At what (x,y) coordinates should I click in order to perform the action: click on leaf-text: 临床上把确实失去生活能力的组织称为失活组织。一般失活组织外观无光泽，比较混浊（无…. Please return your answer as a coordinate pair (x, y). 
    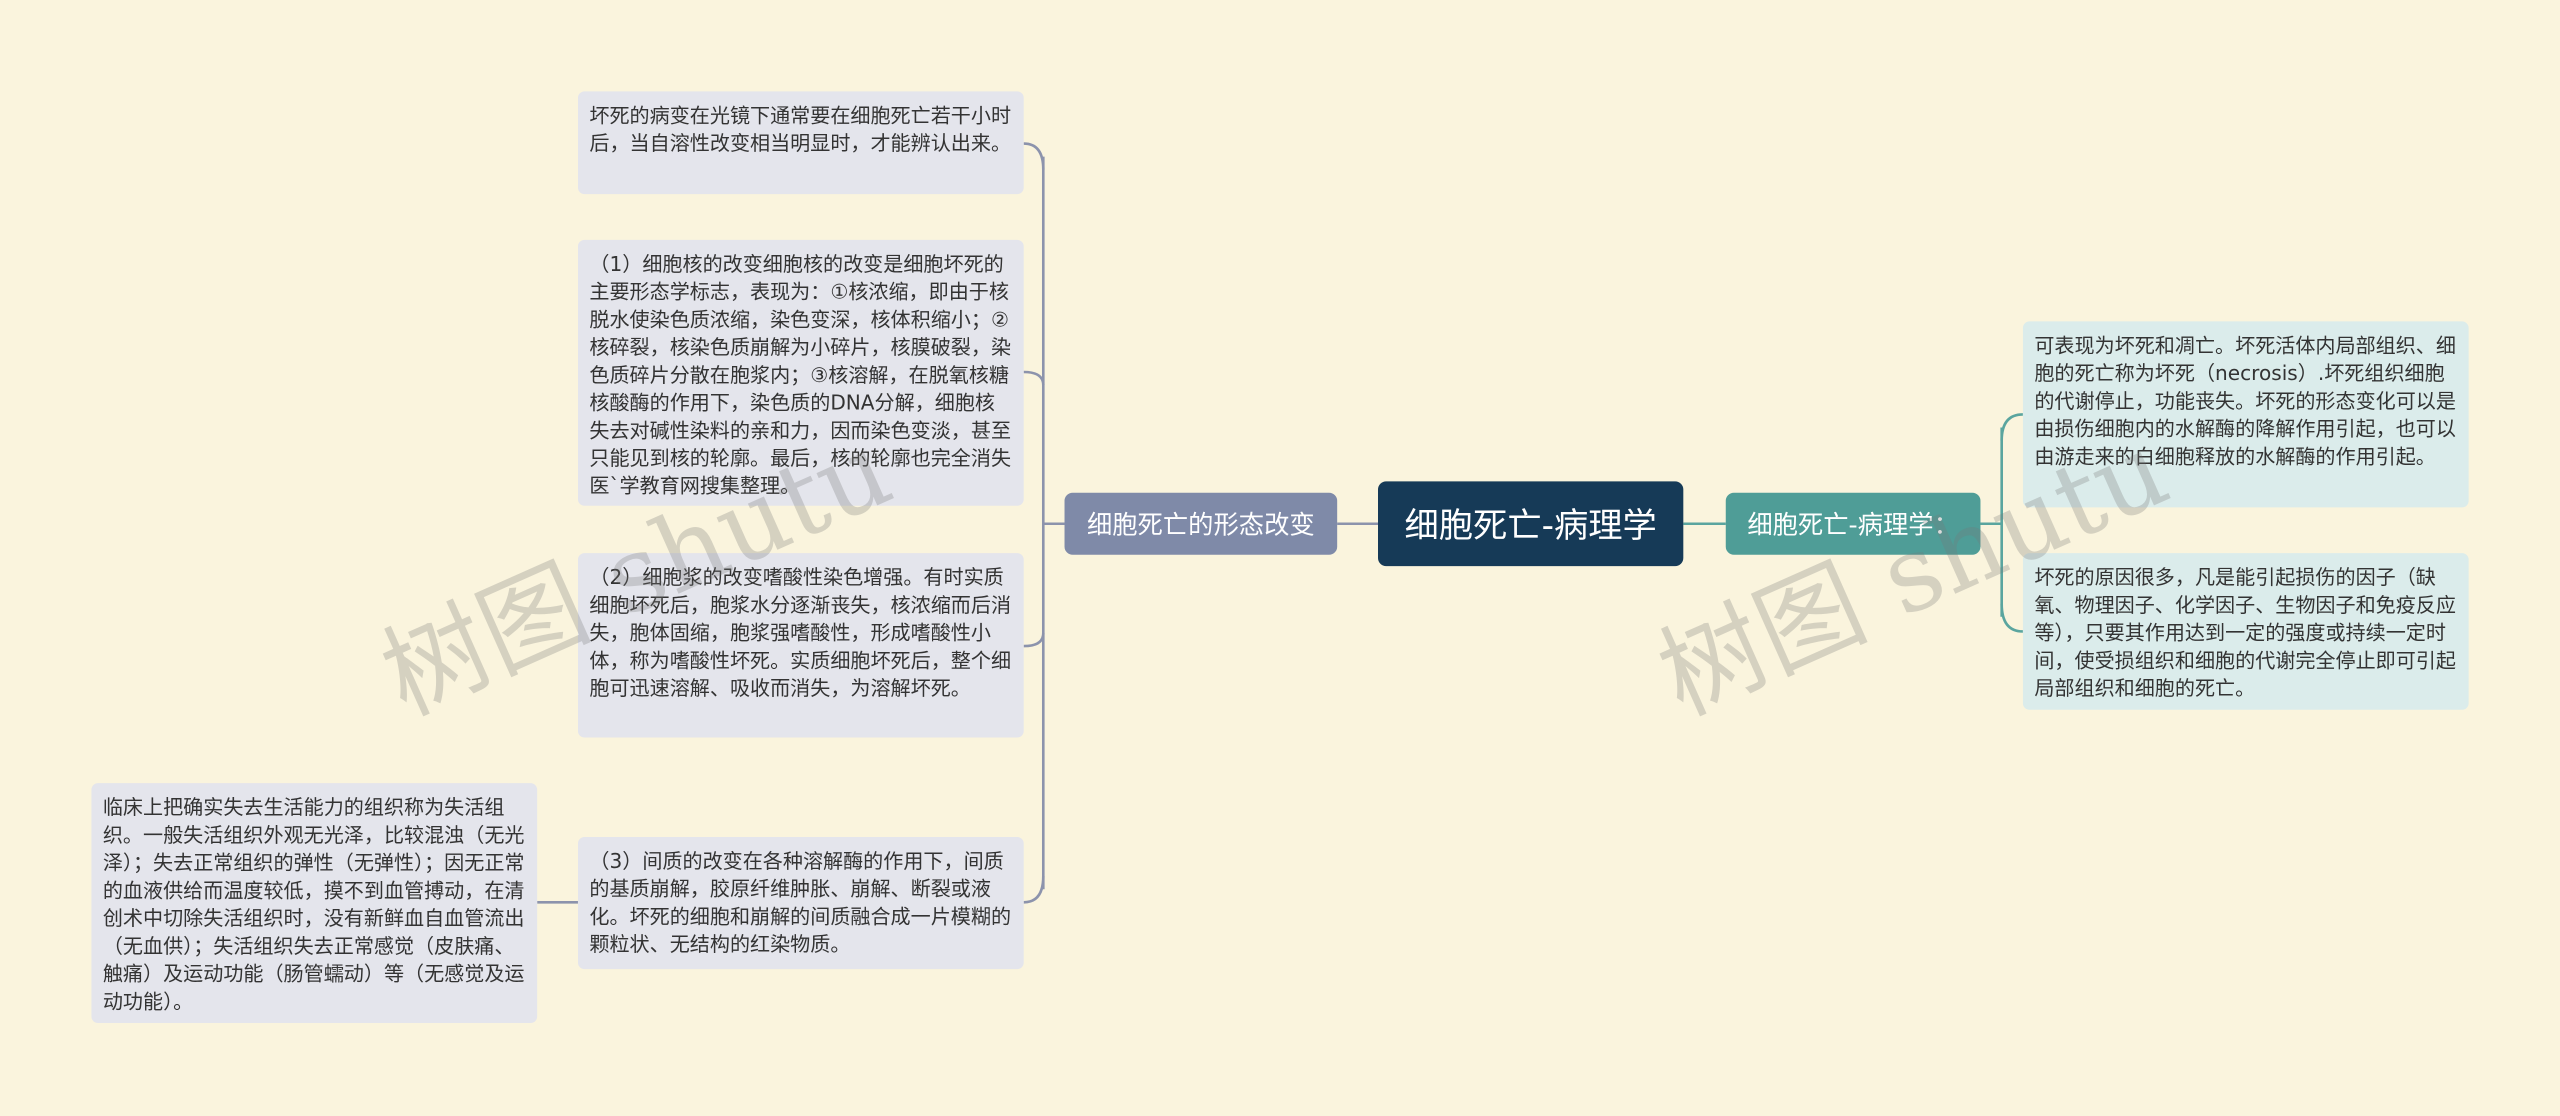
    Looking at the image, I should click on (313, 905).